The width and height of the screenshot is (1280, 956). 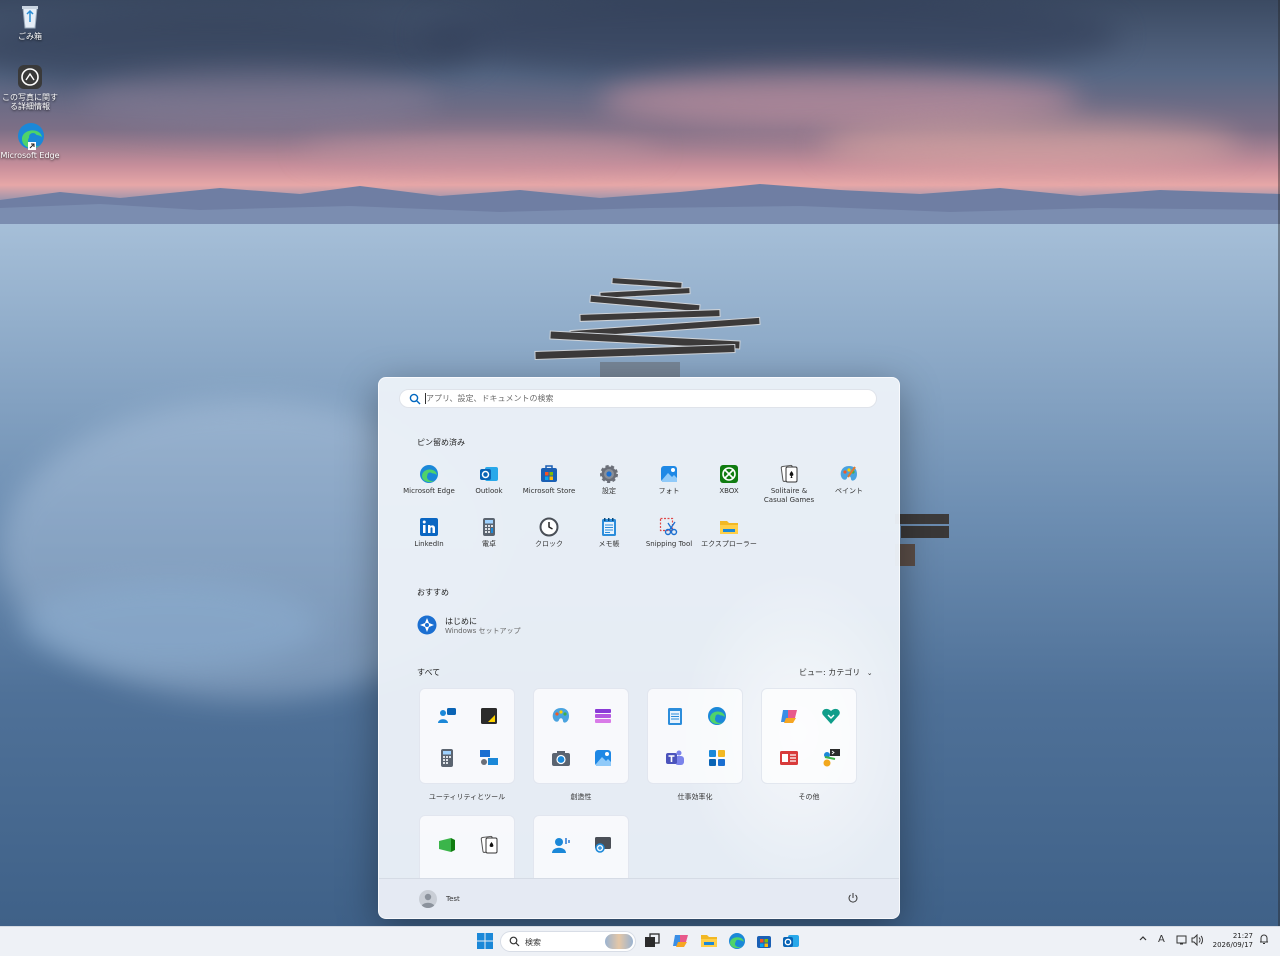 What do you see at coordinates (681, 941) in the screenshot?
I see `taskbar-copilot` at bounding box center [681, 941].